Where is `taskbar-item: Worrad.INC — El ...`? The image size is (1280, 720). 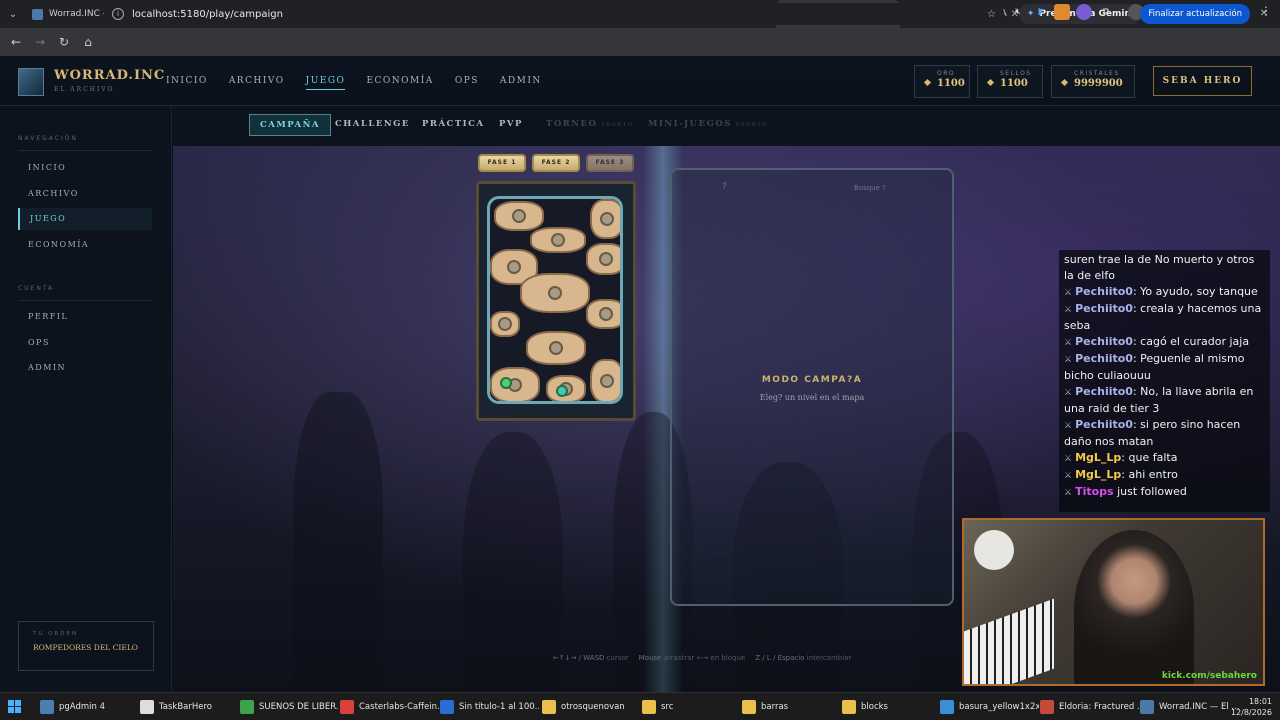 taskbar-item: Worrad.INC — El ... is located at coordinates (1189, 707).